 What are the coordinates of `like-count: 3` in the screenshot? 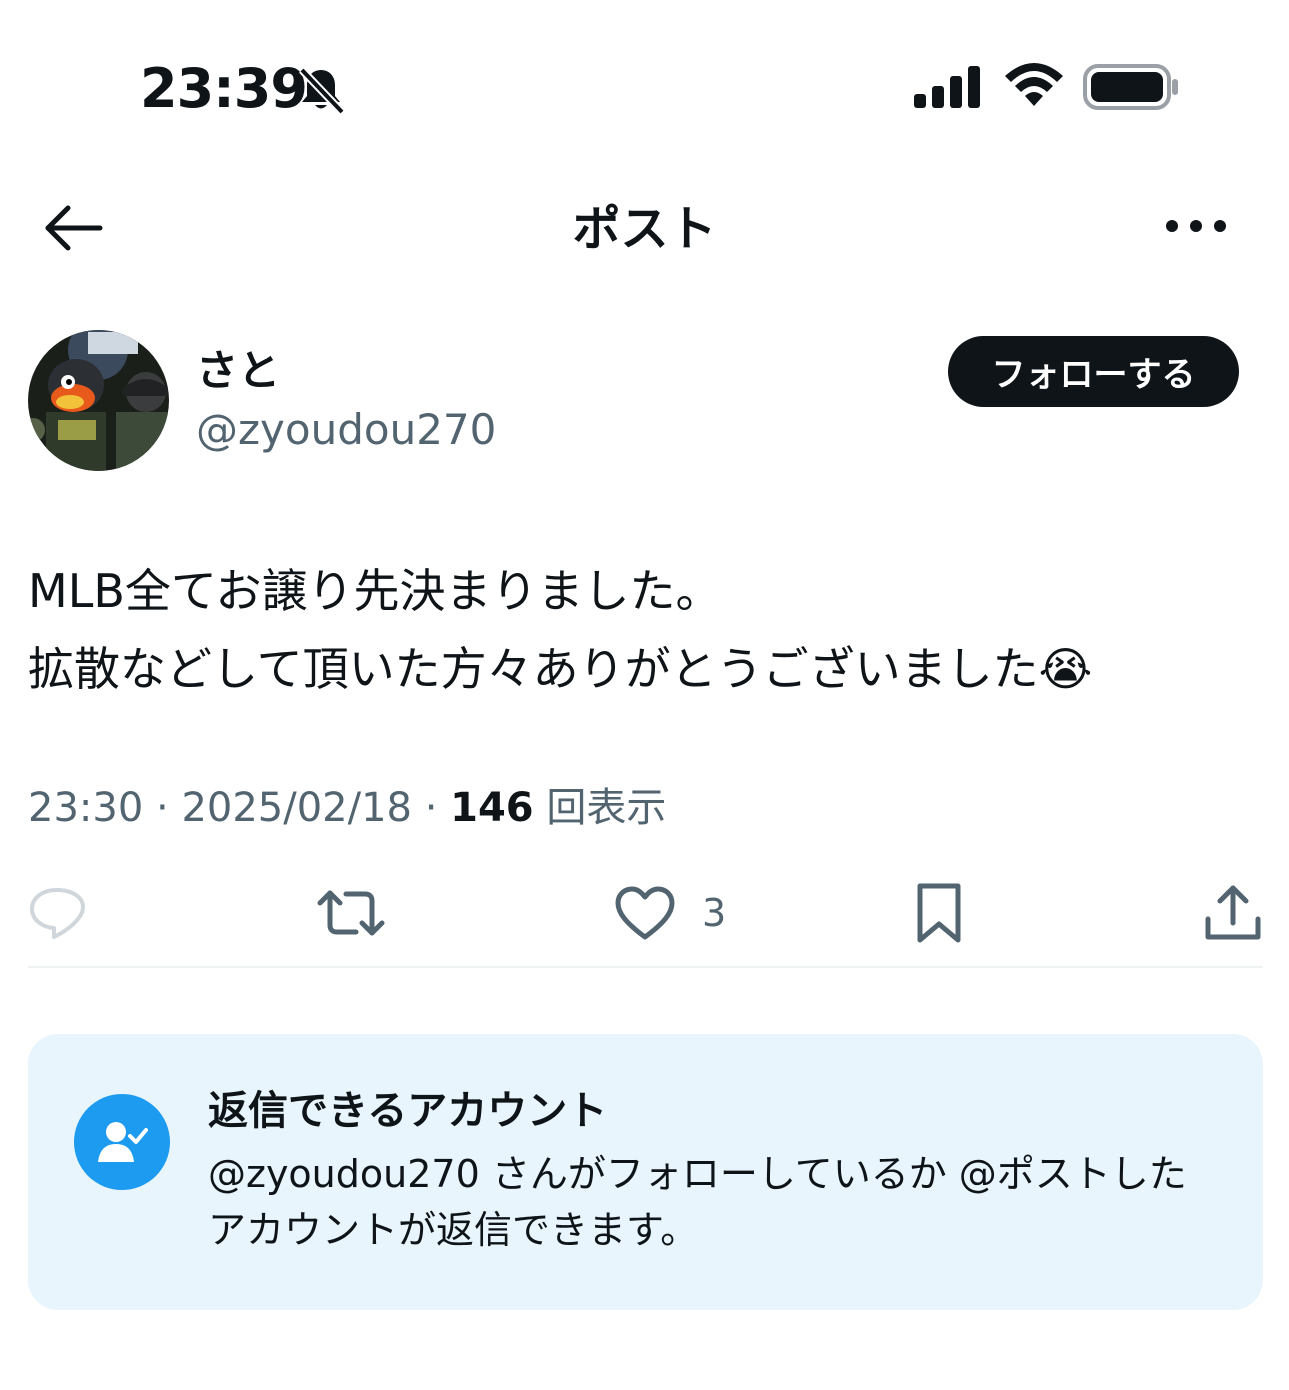 It's located at (714, 913).